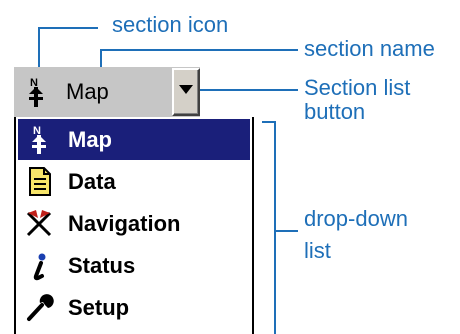  What do you see at coordinates (369, 48) in the screenshot?
I see `callout-section-name: section name` at bounding box center [369, 48].